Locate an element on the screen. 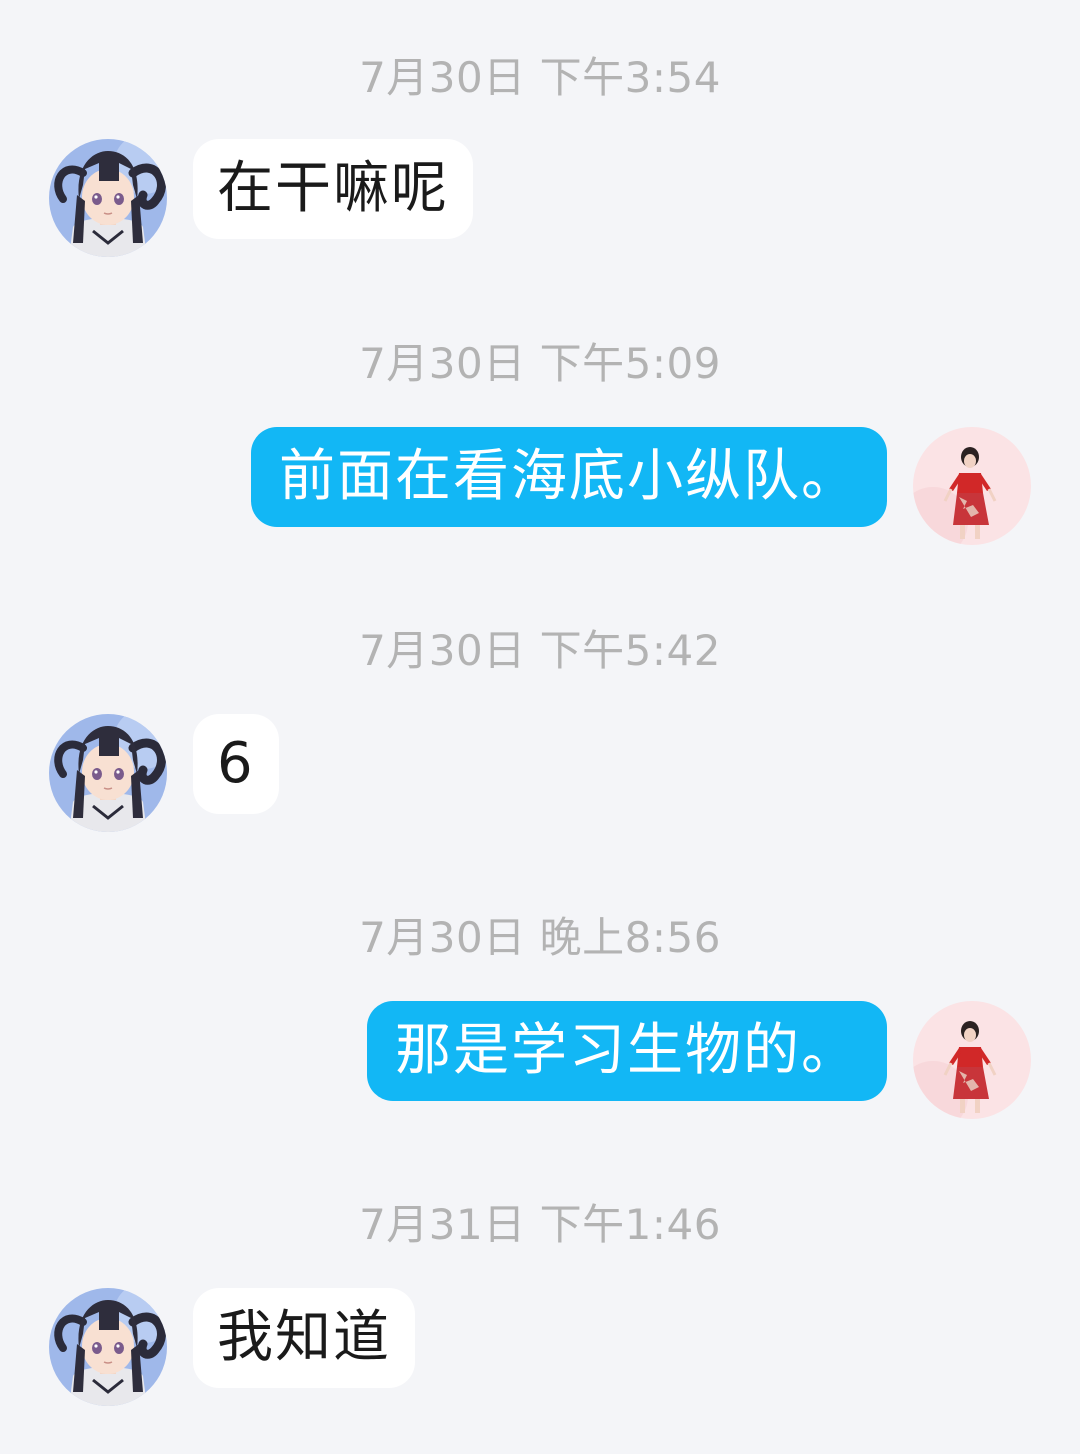 Image resolution: width=1080 pixels, height=1454 pixels. message-timestamp: 7月31日 下午1:46 is located at coordinates (540, 1224).